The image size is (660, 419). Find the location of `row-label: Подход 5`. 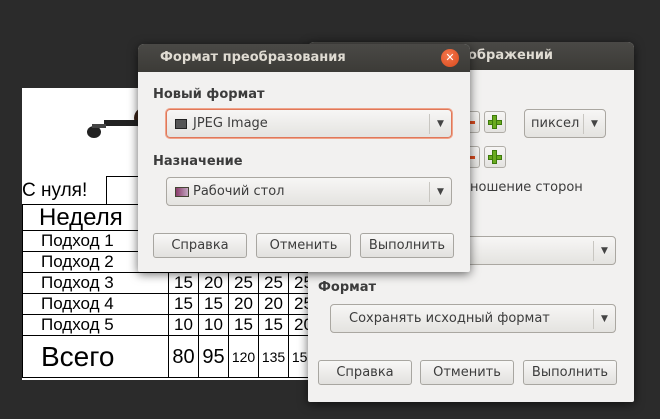

row-label: Подход 5 is located at coordinates (95, 325).